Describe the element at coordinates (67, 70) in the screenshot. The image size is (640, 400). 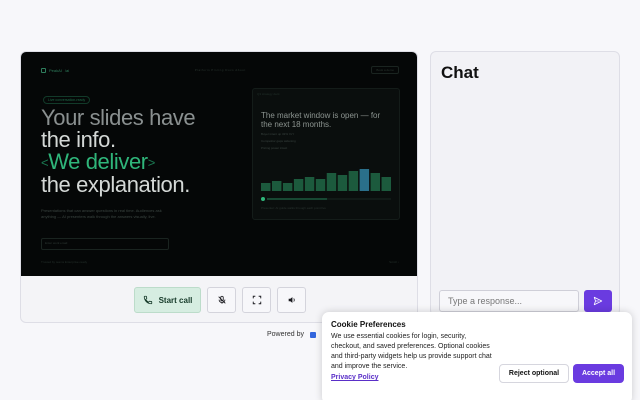
I see `brand-suffix: /ai` at that location.